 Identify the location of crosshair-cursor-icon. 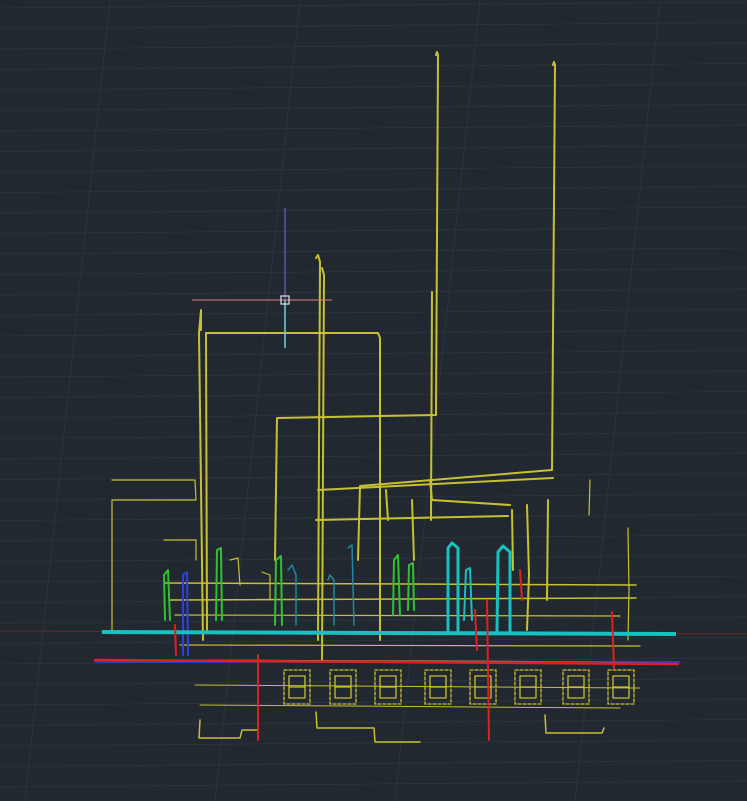
(262, 278).